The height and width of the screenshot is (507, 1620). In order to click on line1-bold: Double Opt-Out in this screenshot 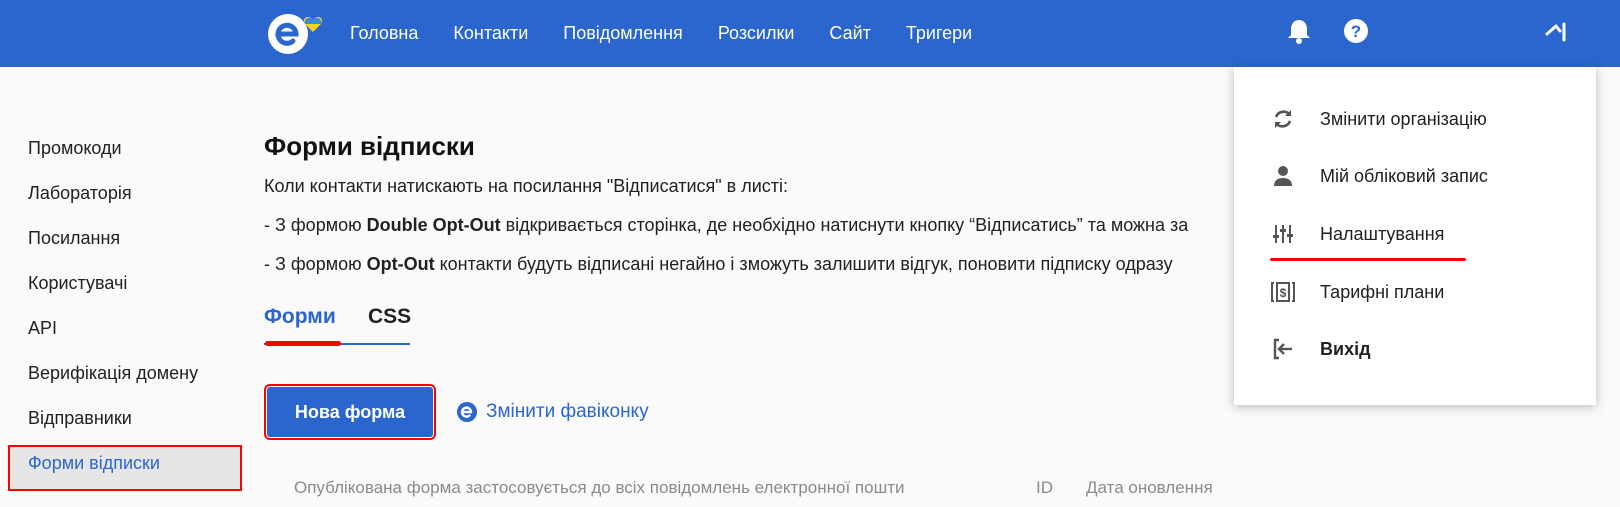, I will do `click(433, 225)`.